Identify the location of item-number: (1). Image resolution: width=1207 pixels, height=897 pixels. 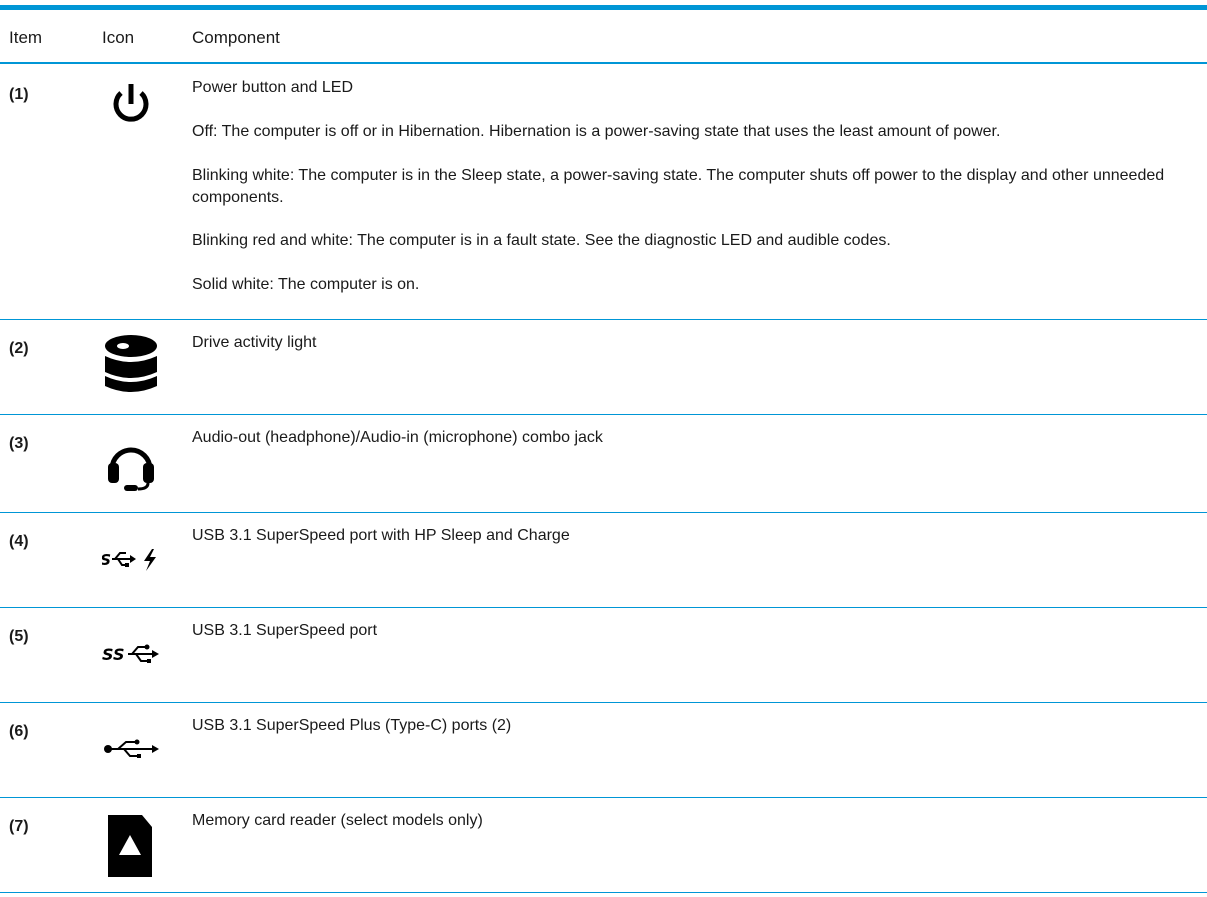
(19, 94).